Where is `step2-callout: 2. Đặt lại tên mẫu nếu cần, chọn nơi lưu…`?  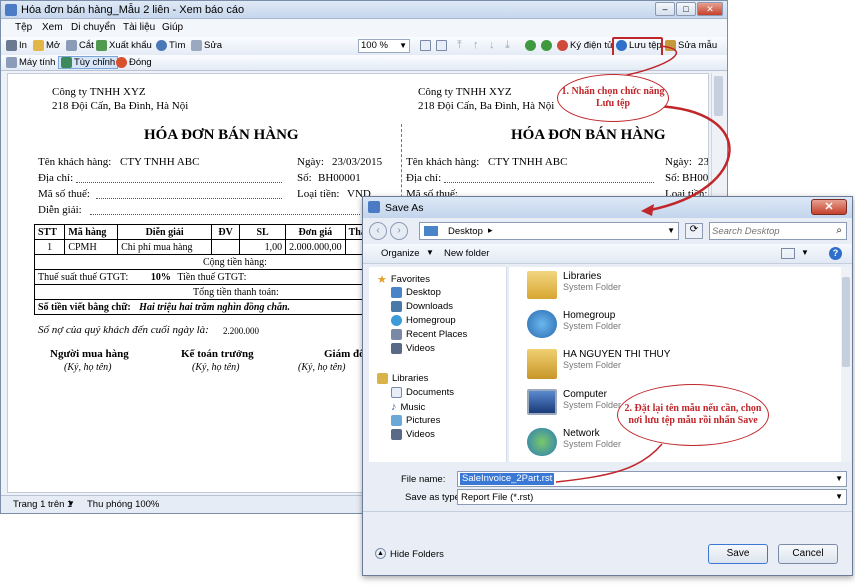
step2-callout: 2. Đặt lại tên mẫu nếu cần, chọn nơi lưu… is located at coordinates (693, 415).